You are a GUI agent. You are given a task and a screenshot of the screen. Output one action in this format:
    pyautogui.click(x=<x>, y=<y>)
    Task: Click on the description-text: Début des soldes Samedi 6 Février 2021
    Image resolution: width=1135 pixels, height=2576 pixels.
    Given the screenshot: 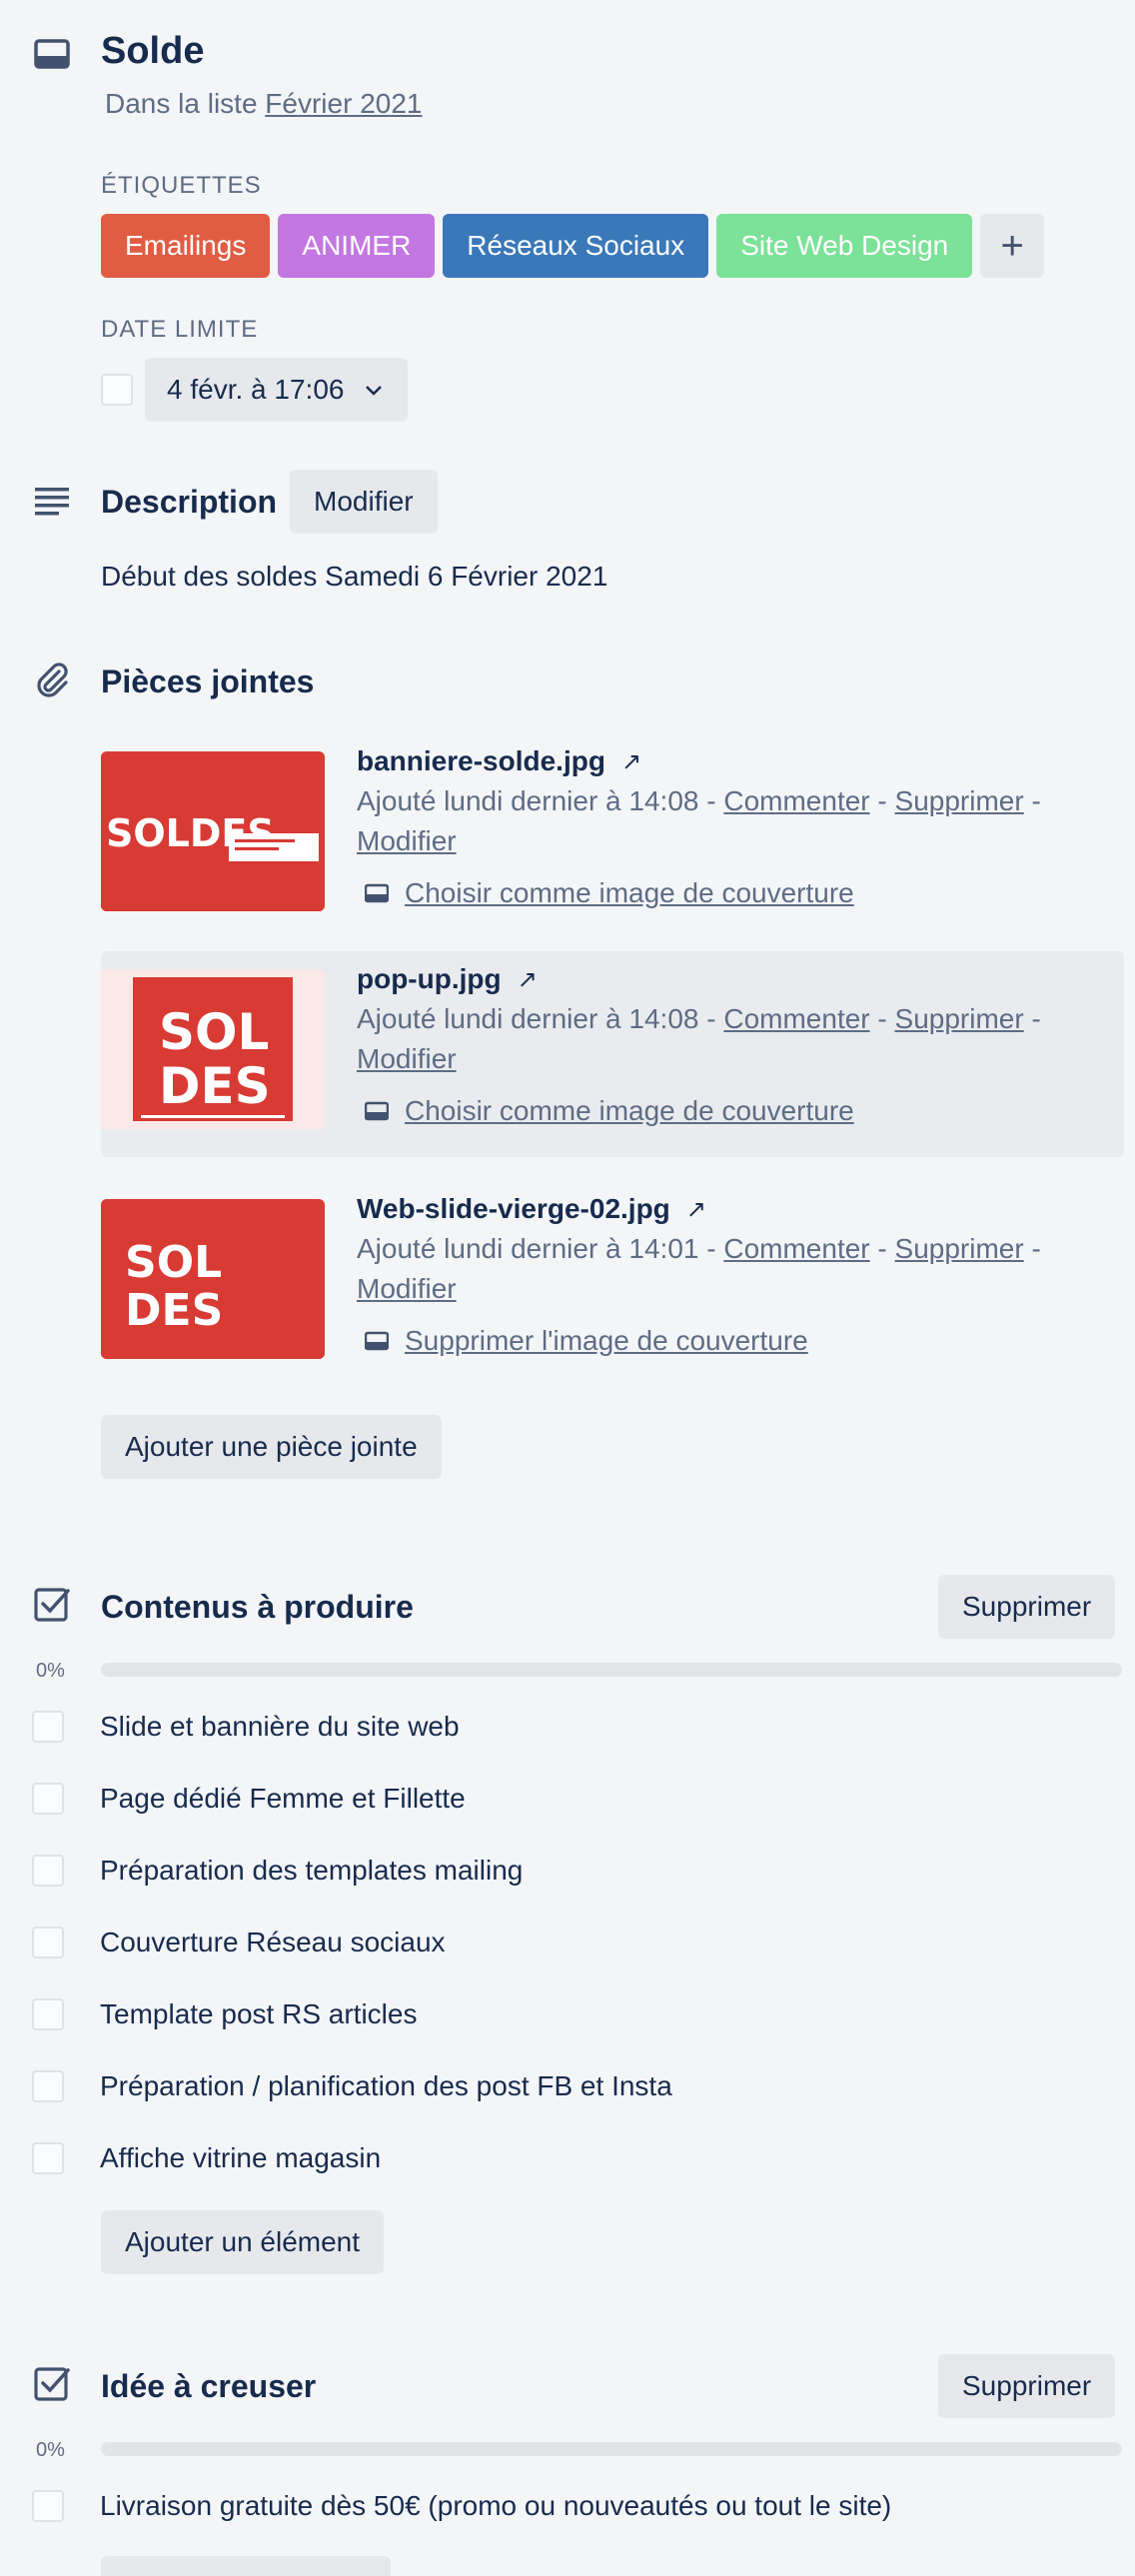 What is the action you would take?
    pyautogui.click(x=354, y=577)
    